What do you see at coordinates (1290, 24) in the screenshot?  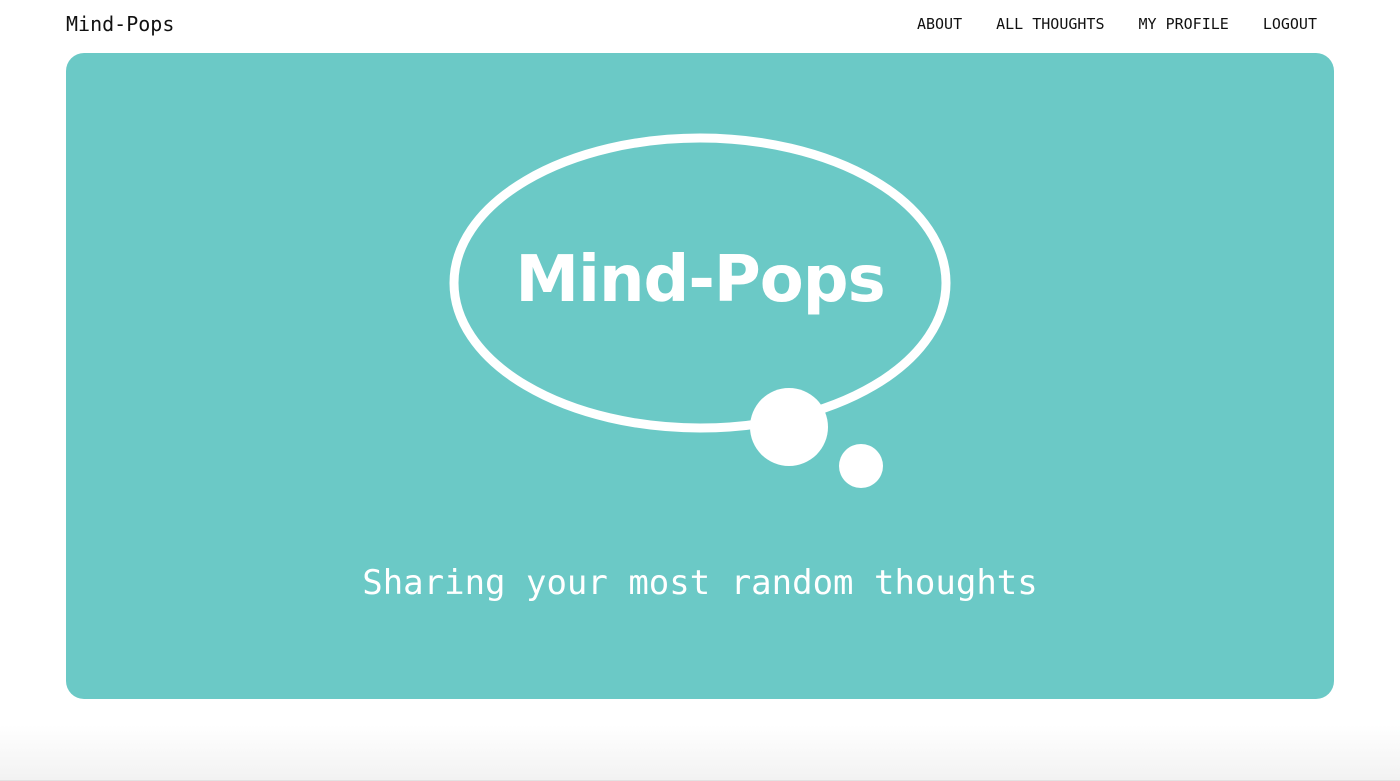 I see `nav-link-logout: LOGOUT` at bounding box center [1290, 24].